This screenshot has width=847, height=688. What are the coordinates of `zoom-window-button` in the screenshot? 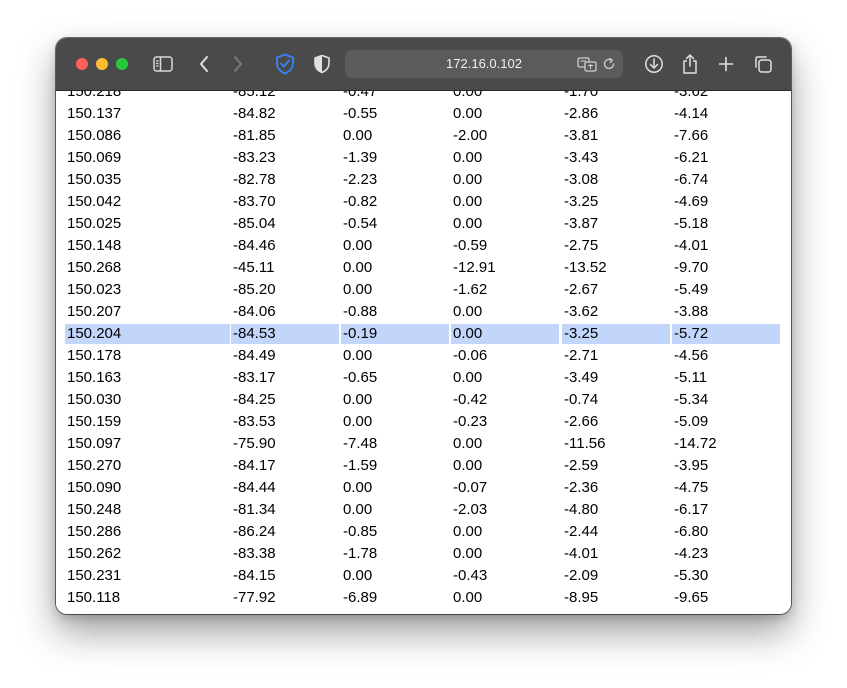 It's located at (122, 64).